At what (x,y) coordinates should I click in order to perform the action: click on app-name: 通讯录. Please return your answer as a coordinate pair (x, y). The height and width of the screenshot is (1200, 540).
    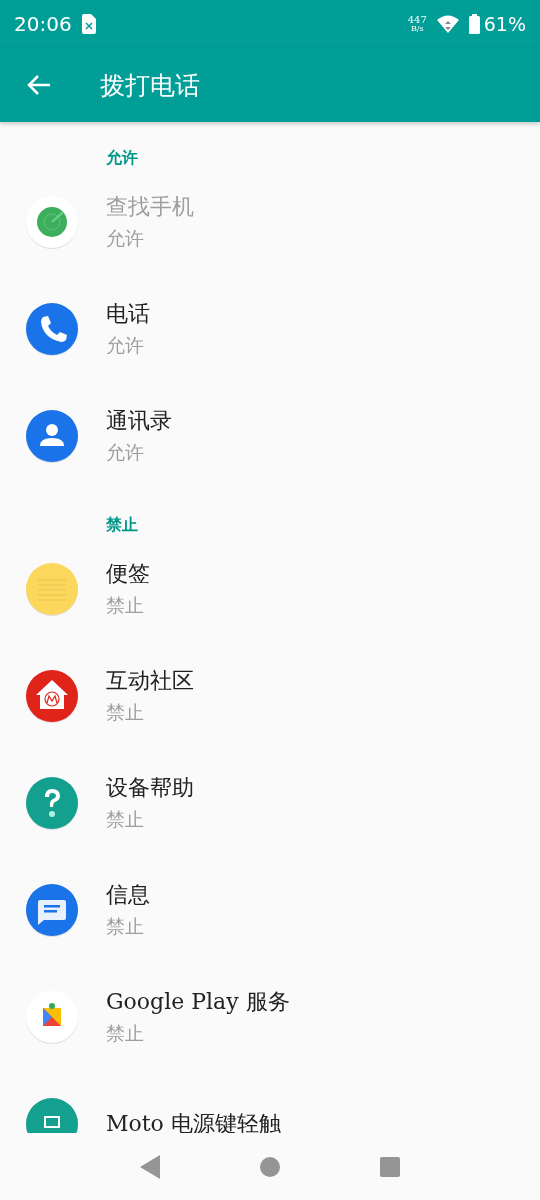
    Looking at the image, I should click on (139, 420).